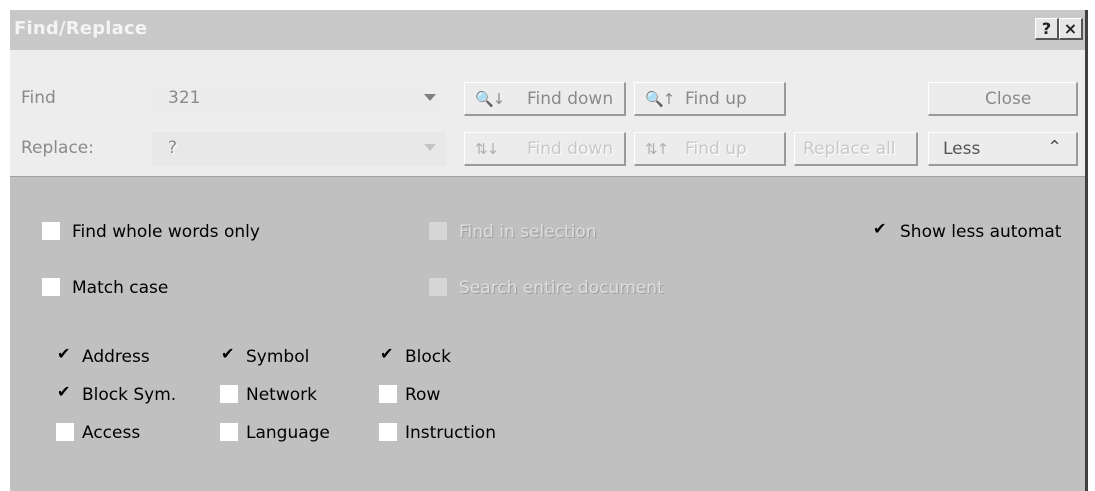 Image resolution: width=1095 pixels, height=491 pixels. What do you see at coordinates (570, 149) in the screenshot?
I see `replace-find-down-label: Find down` at bounding box center [570, 149].